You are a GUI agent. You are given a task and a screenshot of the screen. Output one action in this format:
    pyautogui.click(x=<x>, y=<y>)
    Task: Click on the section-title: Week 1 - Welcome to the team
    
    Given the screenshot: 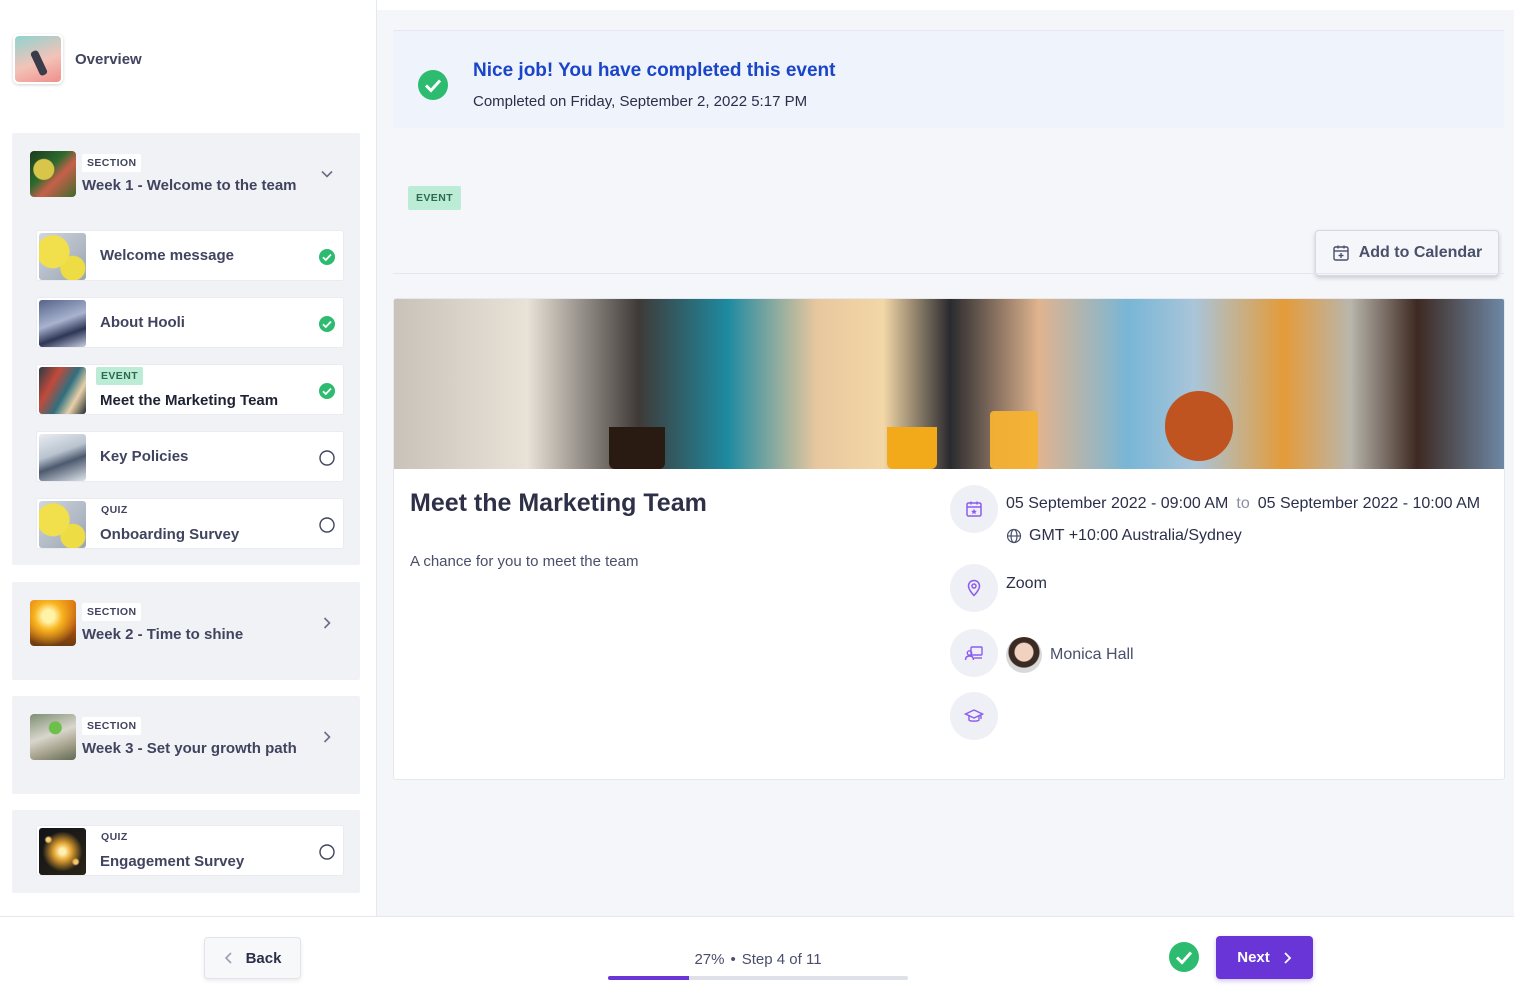 What is the action you would take?
    pyautogui.click(x=189, y=185)
    